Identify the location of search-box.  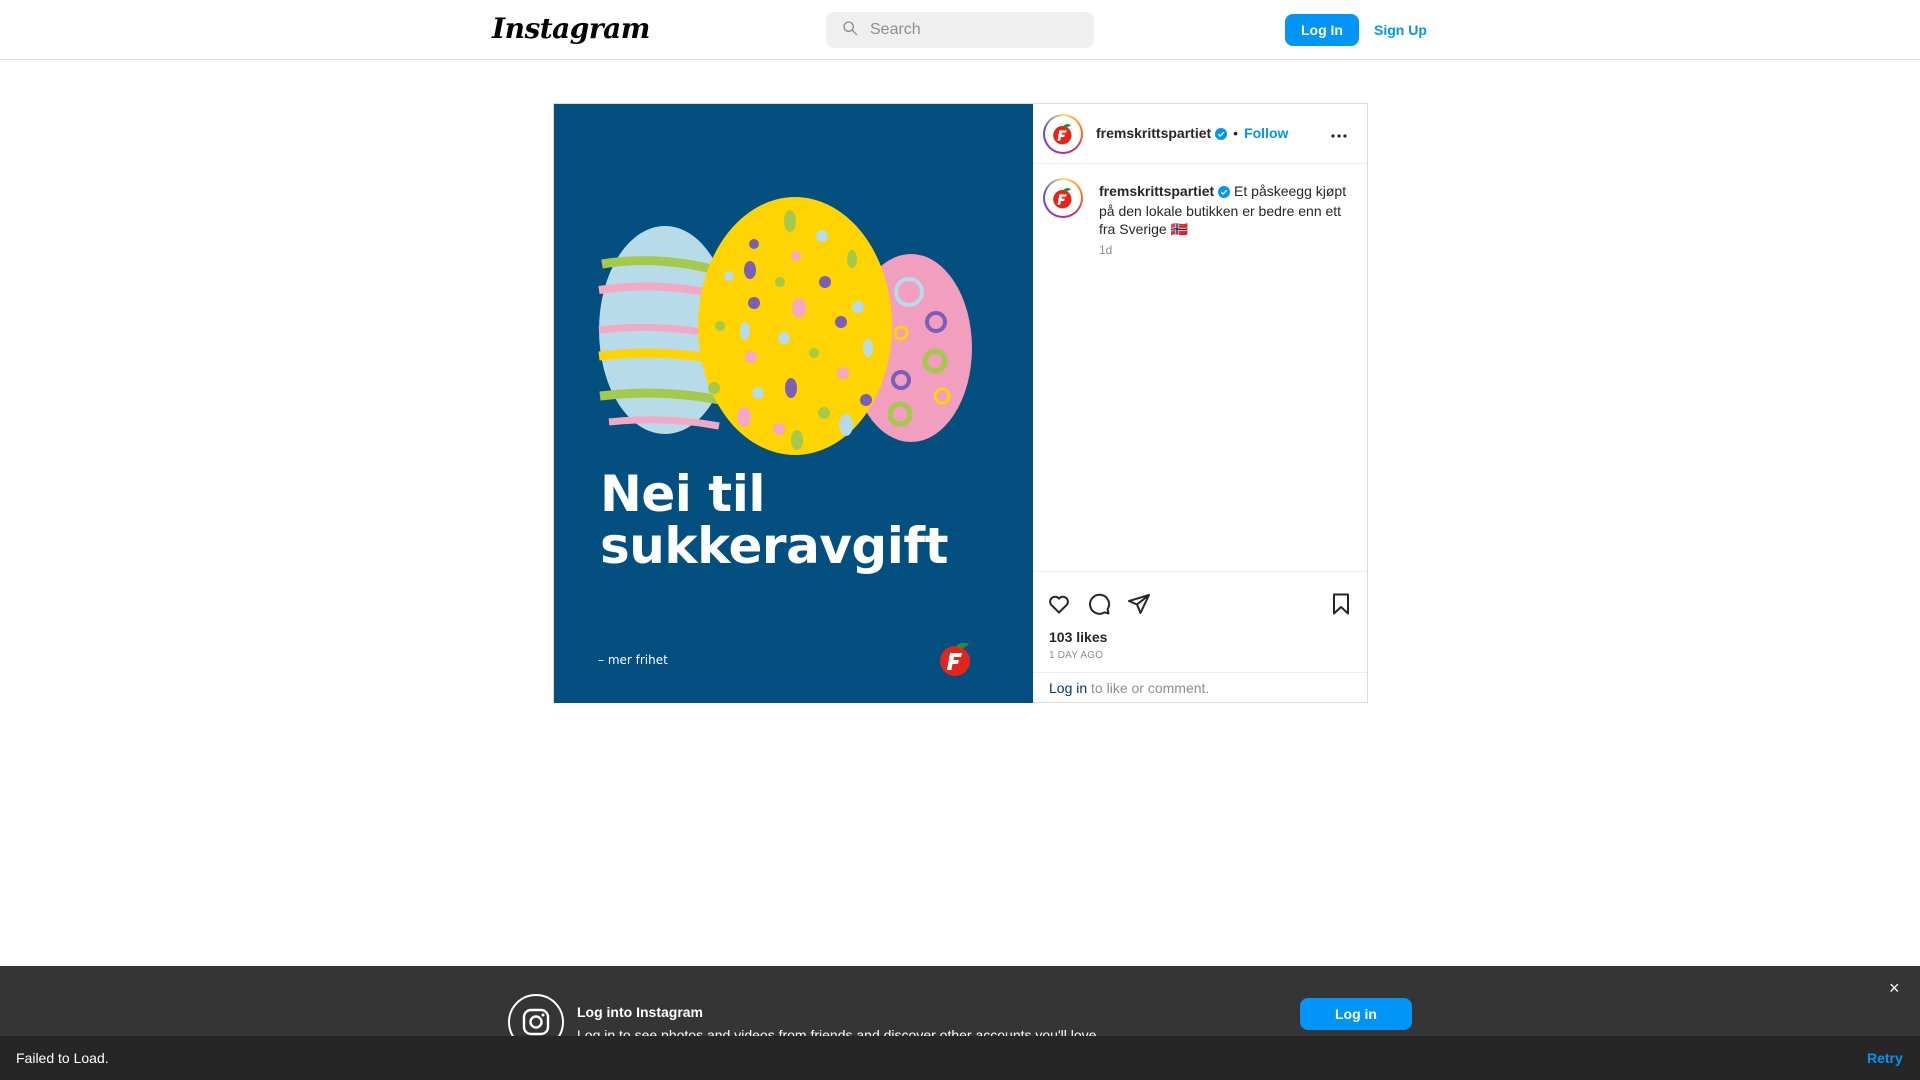
(960, 30).